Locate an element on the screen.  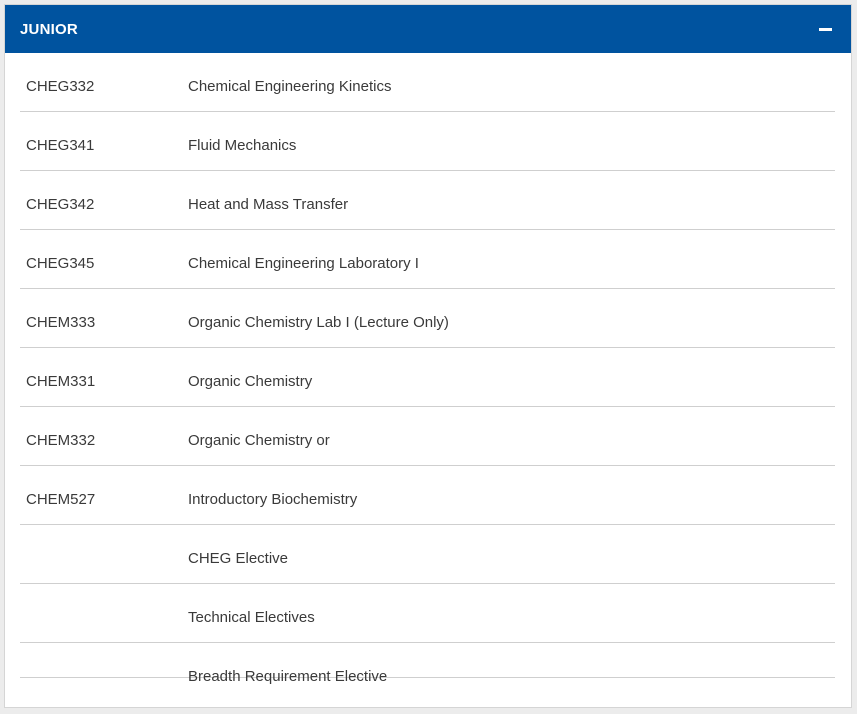
table-row: CHEM332 Organic Chemistry or is located at coordinates (427, 436).